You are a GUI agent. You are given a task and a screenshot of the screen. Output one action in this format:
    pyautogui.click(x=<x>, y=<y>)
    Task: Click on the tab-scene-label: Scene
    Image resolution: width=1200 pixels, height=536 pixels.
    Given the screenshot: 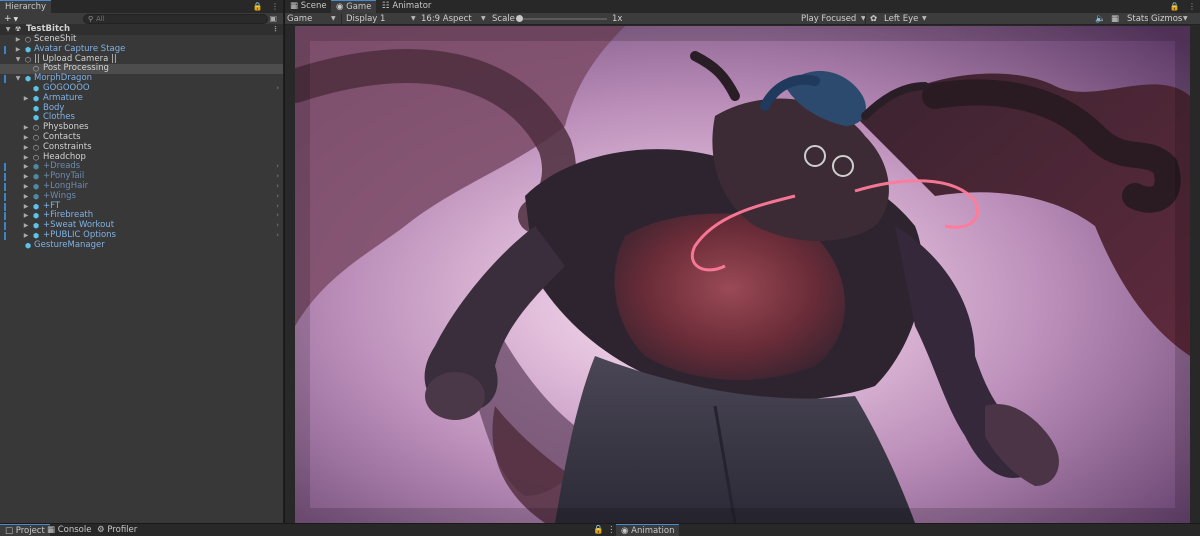 What is the action you would take?
    pyautogui.click(x=313, y=6)
    